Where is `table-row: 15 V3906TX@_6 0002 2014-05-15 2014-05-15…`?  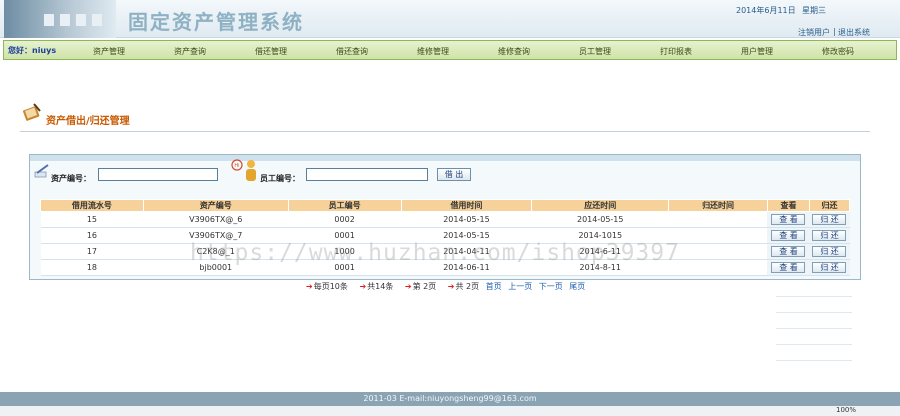 table-row: 15 V3906TX@_6 0002 2014-05-15 2014-05-15… is located at coordinates (445, 219).